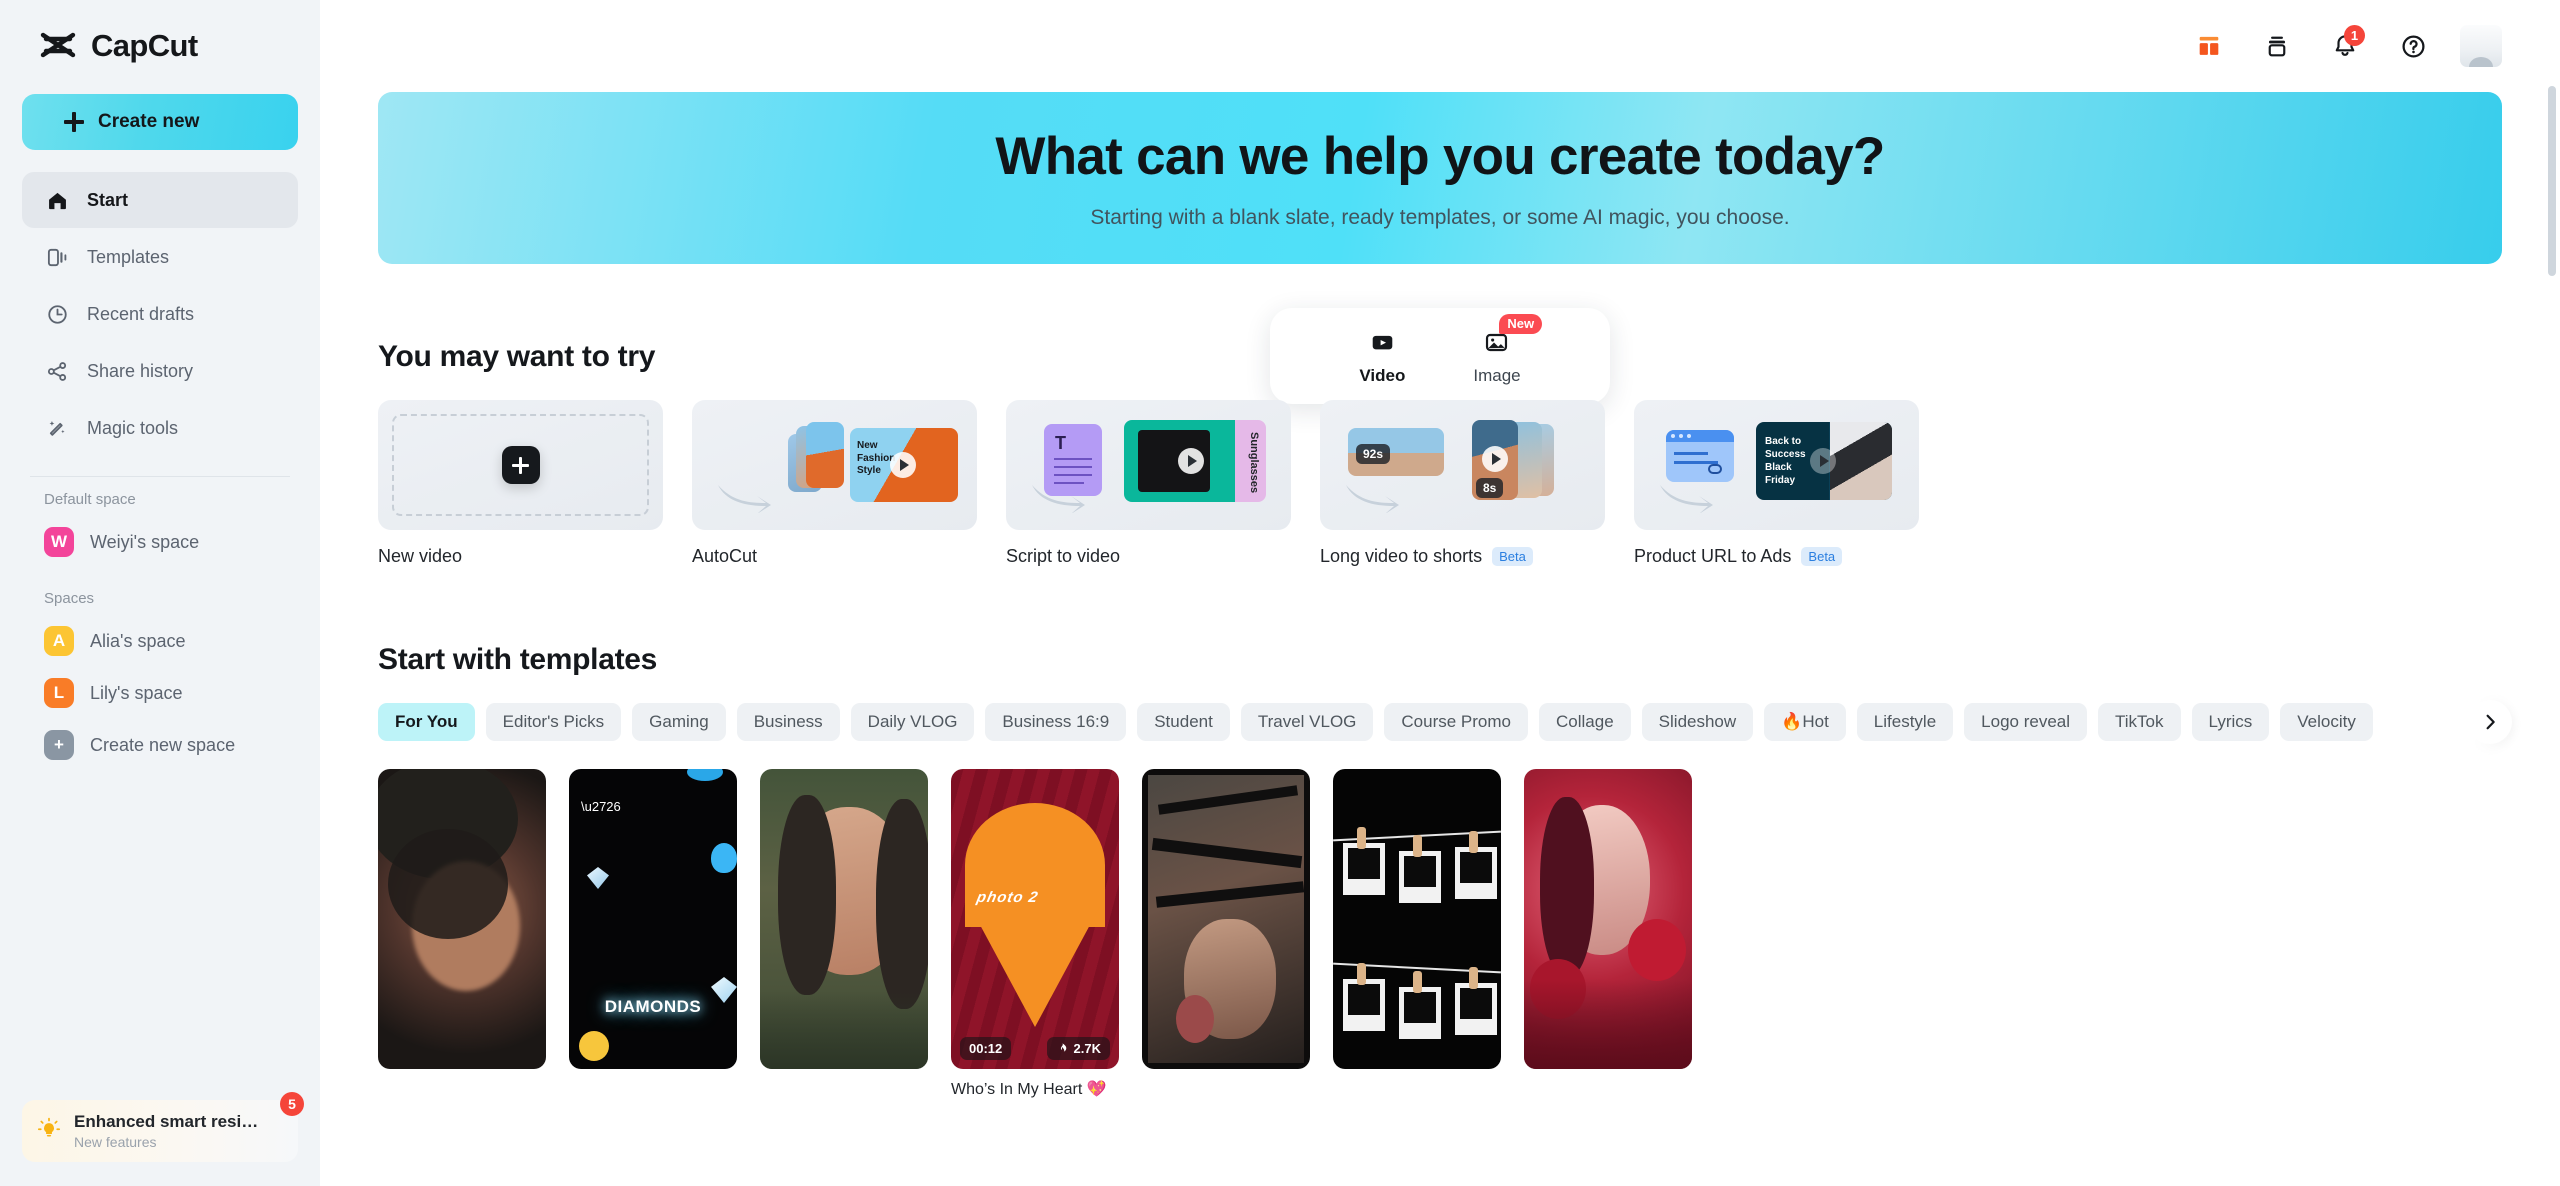 This screenshot has width=2560, height=1186. I want to click on template-duration: 00:12, so click(986, 1048).